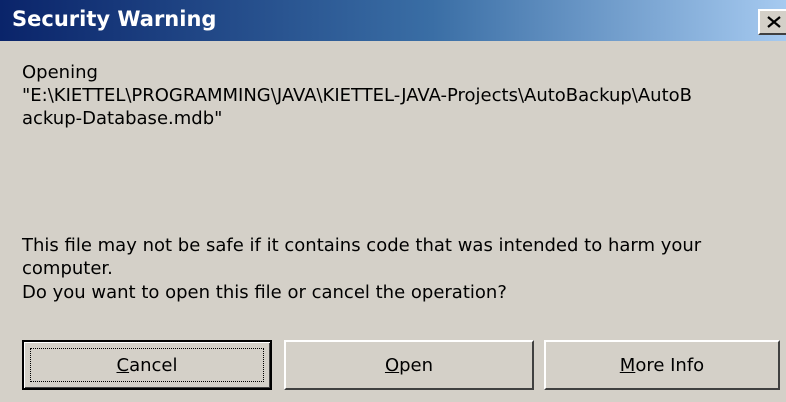  I want to click on cancel-button: Cancel, so click(147, 365).